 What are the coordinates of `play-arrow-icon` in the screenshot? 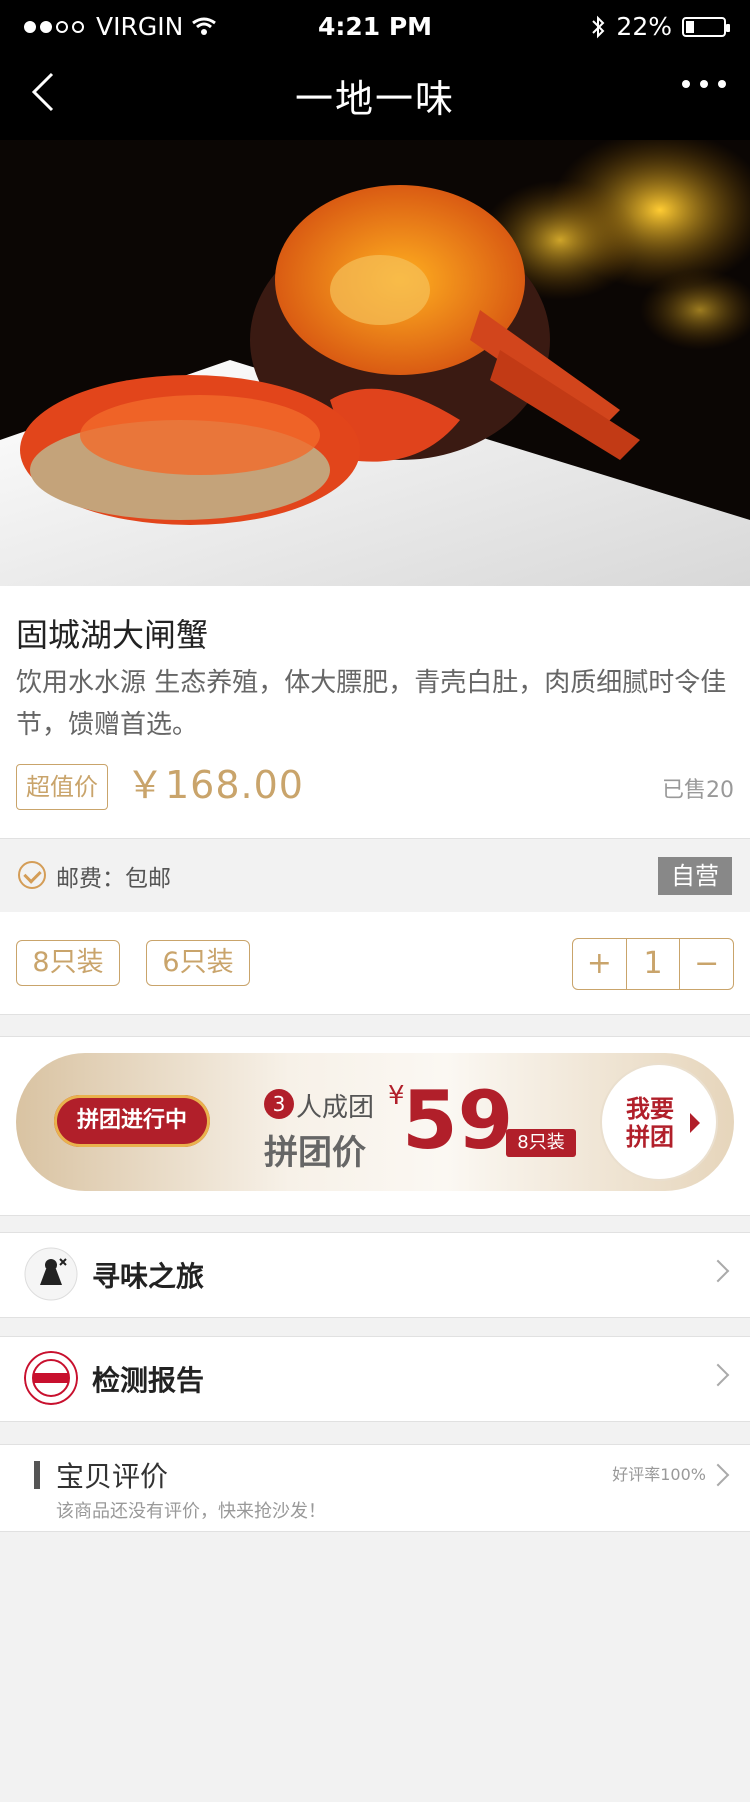 It's located at (695, 1123).